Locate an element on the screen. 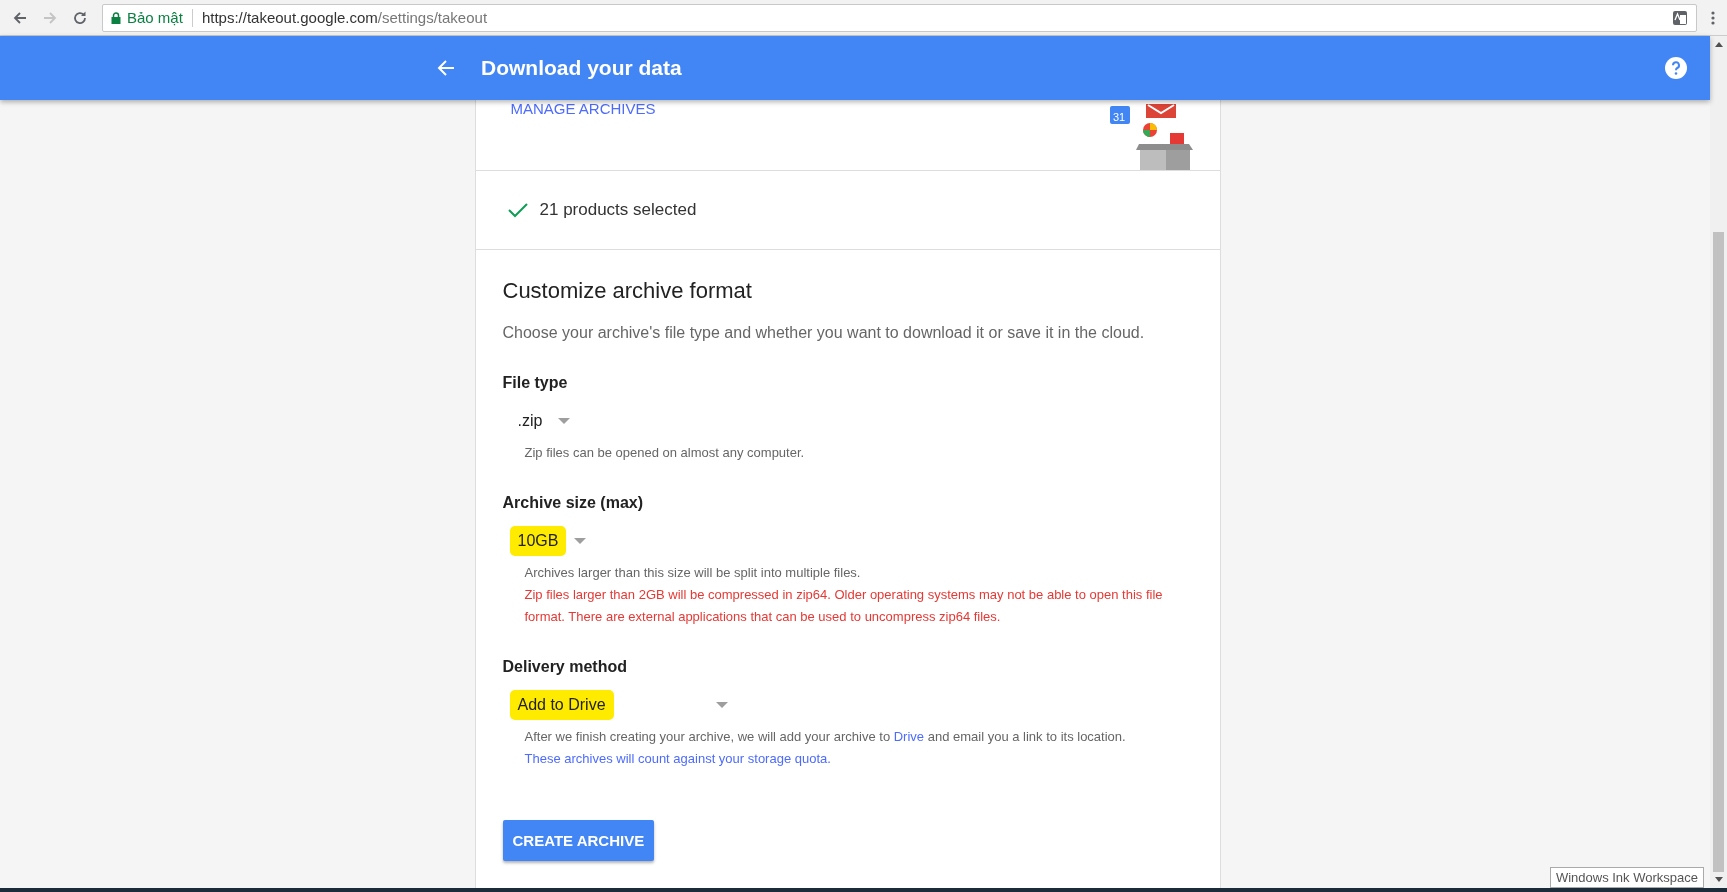 Image resolution: width=1727 pixels, height=892 pixels. dropdown-value: .zip is located at coordinates (530, 421).